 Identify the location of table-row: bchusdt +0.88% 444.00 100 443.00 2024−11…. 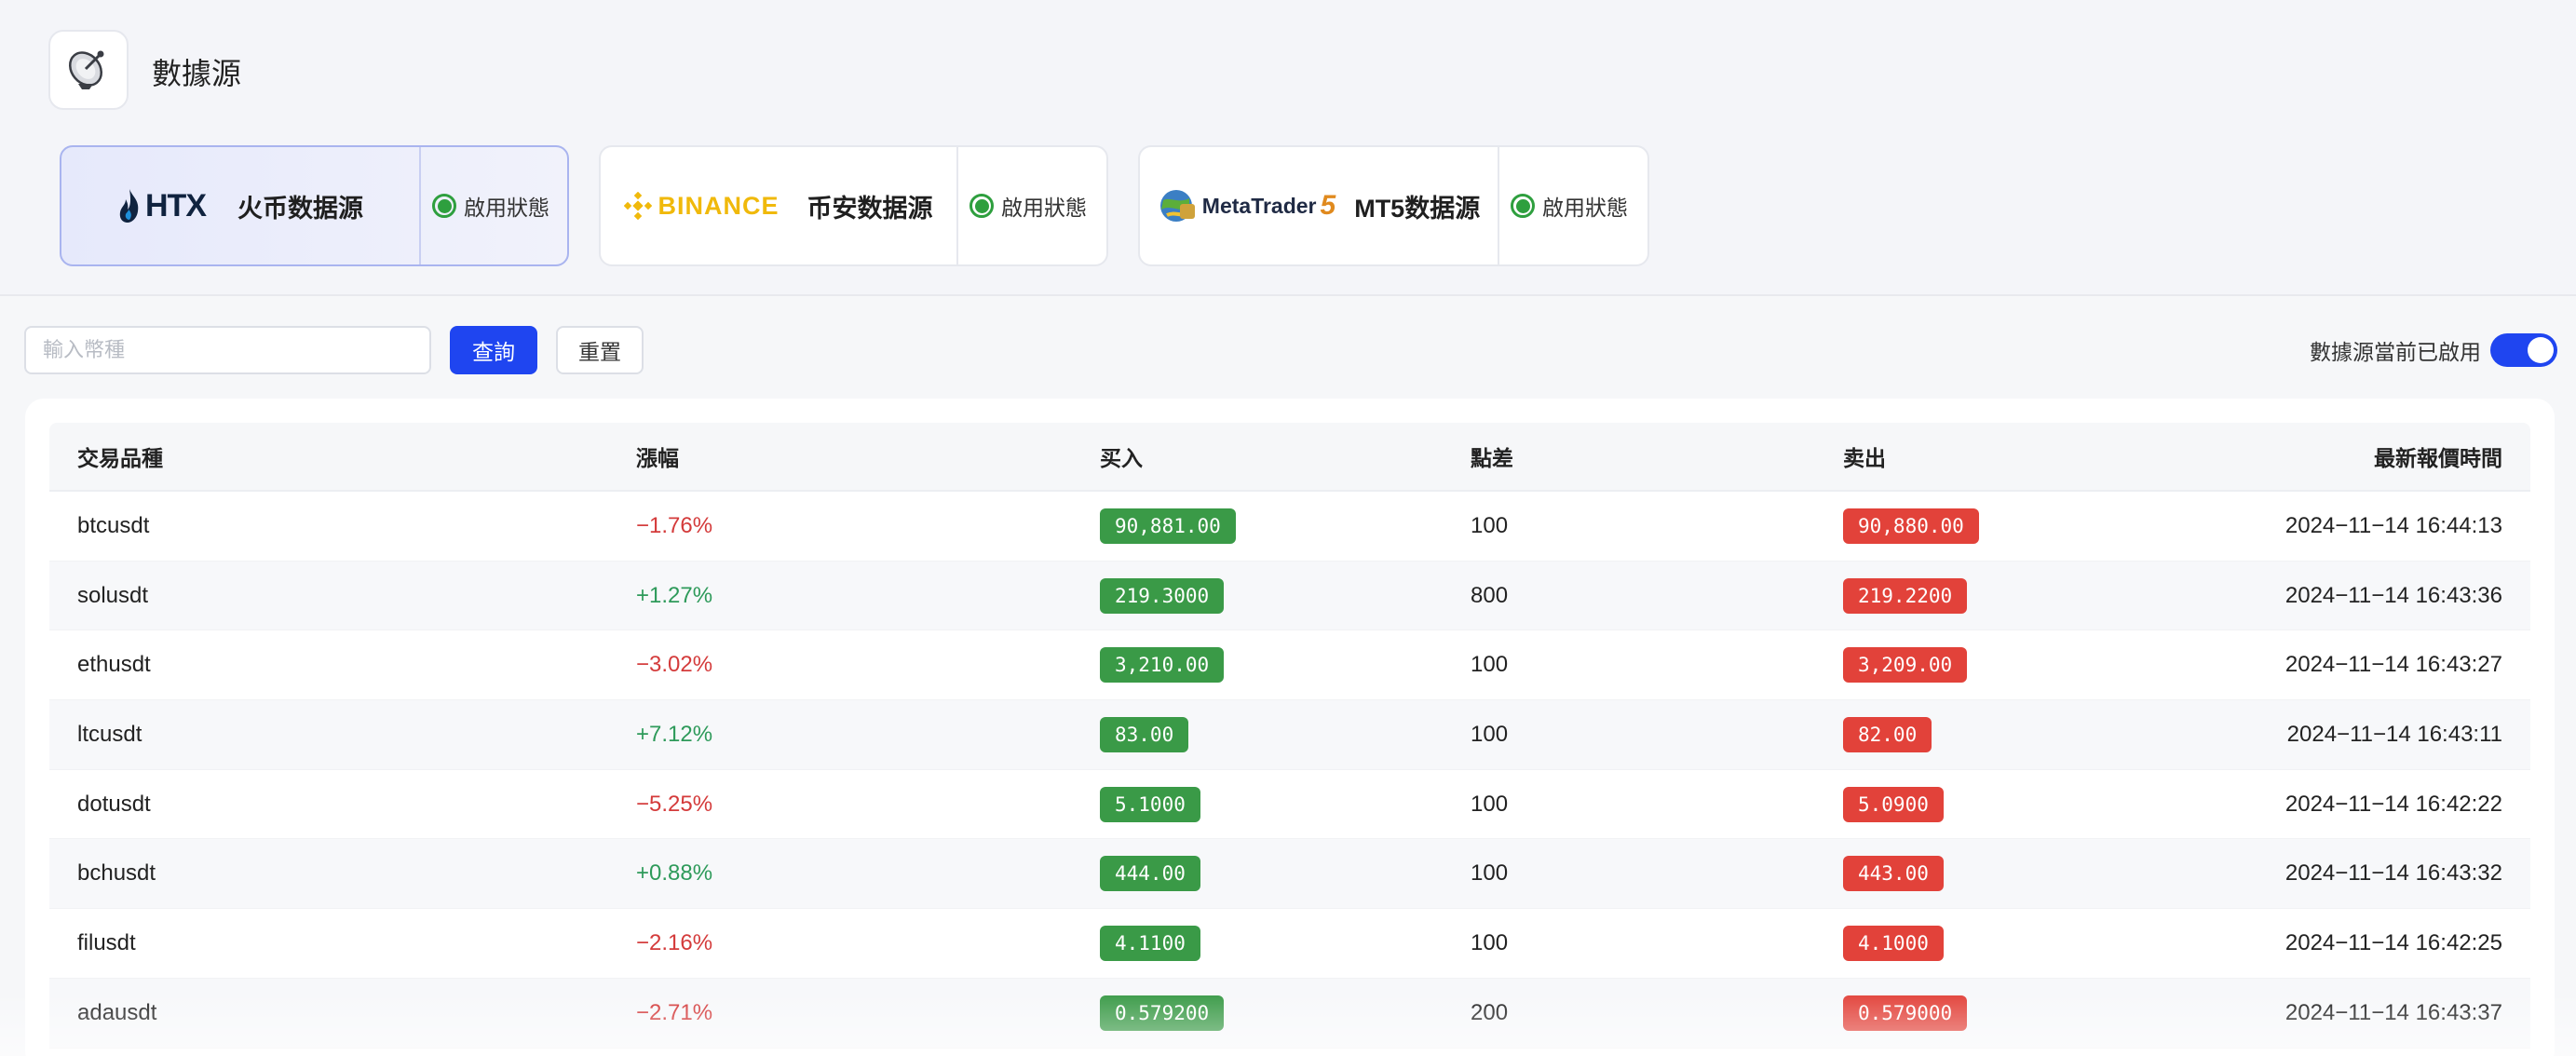
(1289, 875).